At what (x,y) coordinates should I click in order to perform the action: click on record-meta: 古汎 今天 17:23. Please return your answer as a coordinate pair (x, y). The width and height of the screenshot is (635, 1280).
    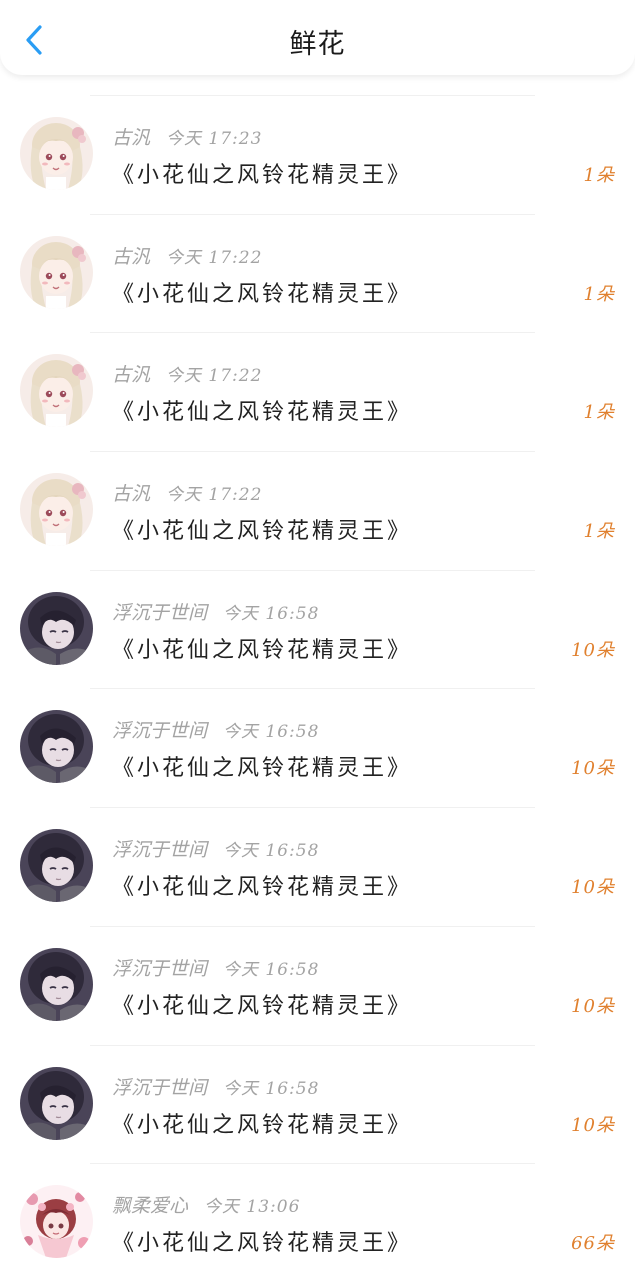
    Looking at the image, I should click on (187, 136).